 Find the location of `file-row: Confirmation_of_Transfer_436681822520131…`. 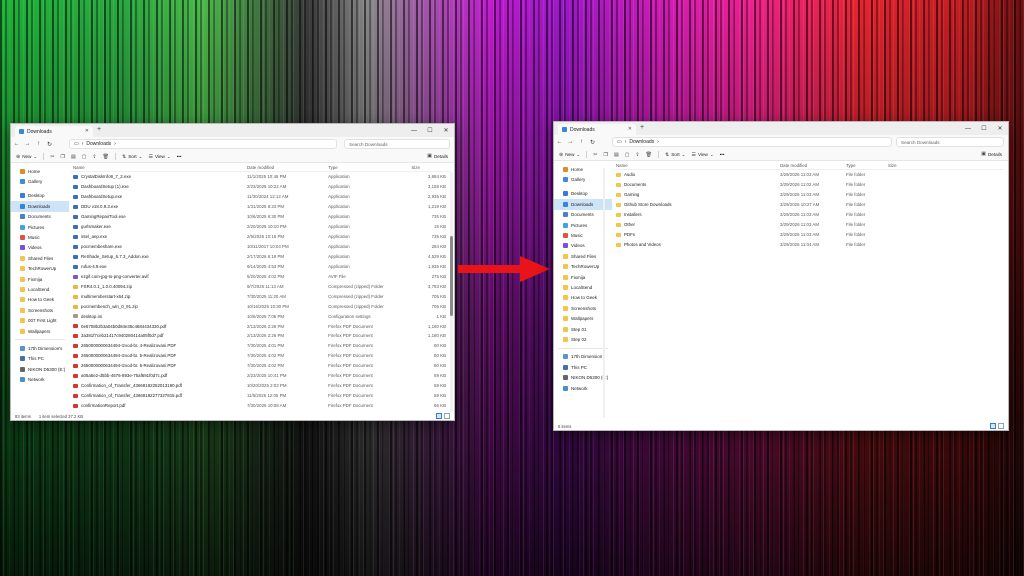

file-row: Confirmation_of_Transfer_436681822520131… is located at coordinates (260, 386).